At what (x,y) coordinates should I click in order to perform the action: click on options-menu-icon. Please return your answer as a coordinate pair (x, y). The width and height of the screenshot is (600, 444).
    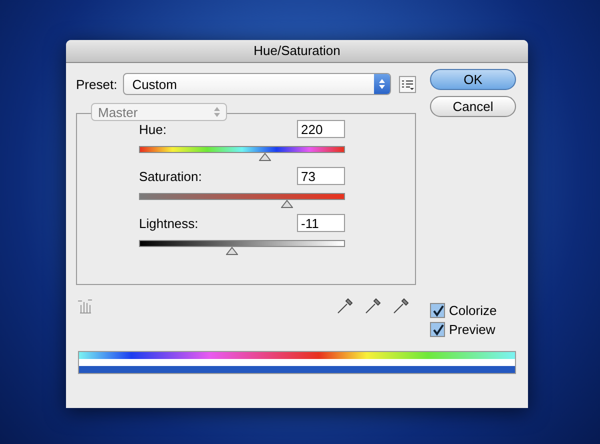
    Looking at the image, I should click on (407, 84).